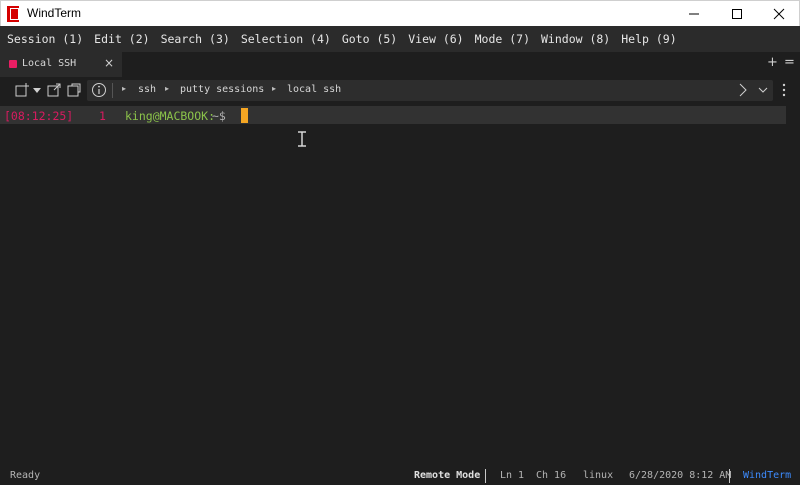  Describe the element at coordinates (121, 39) in the screenshot. I see `menu-edit: Edit (2)` at that location.